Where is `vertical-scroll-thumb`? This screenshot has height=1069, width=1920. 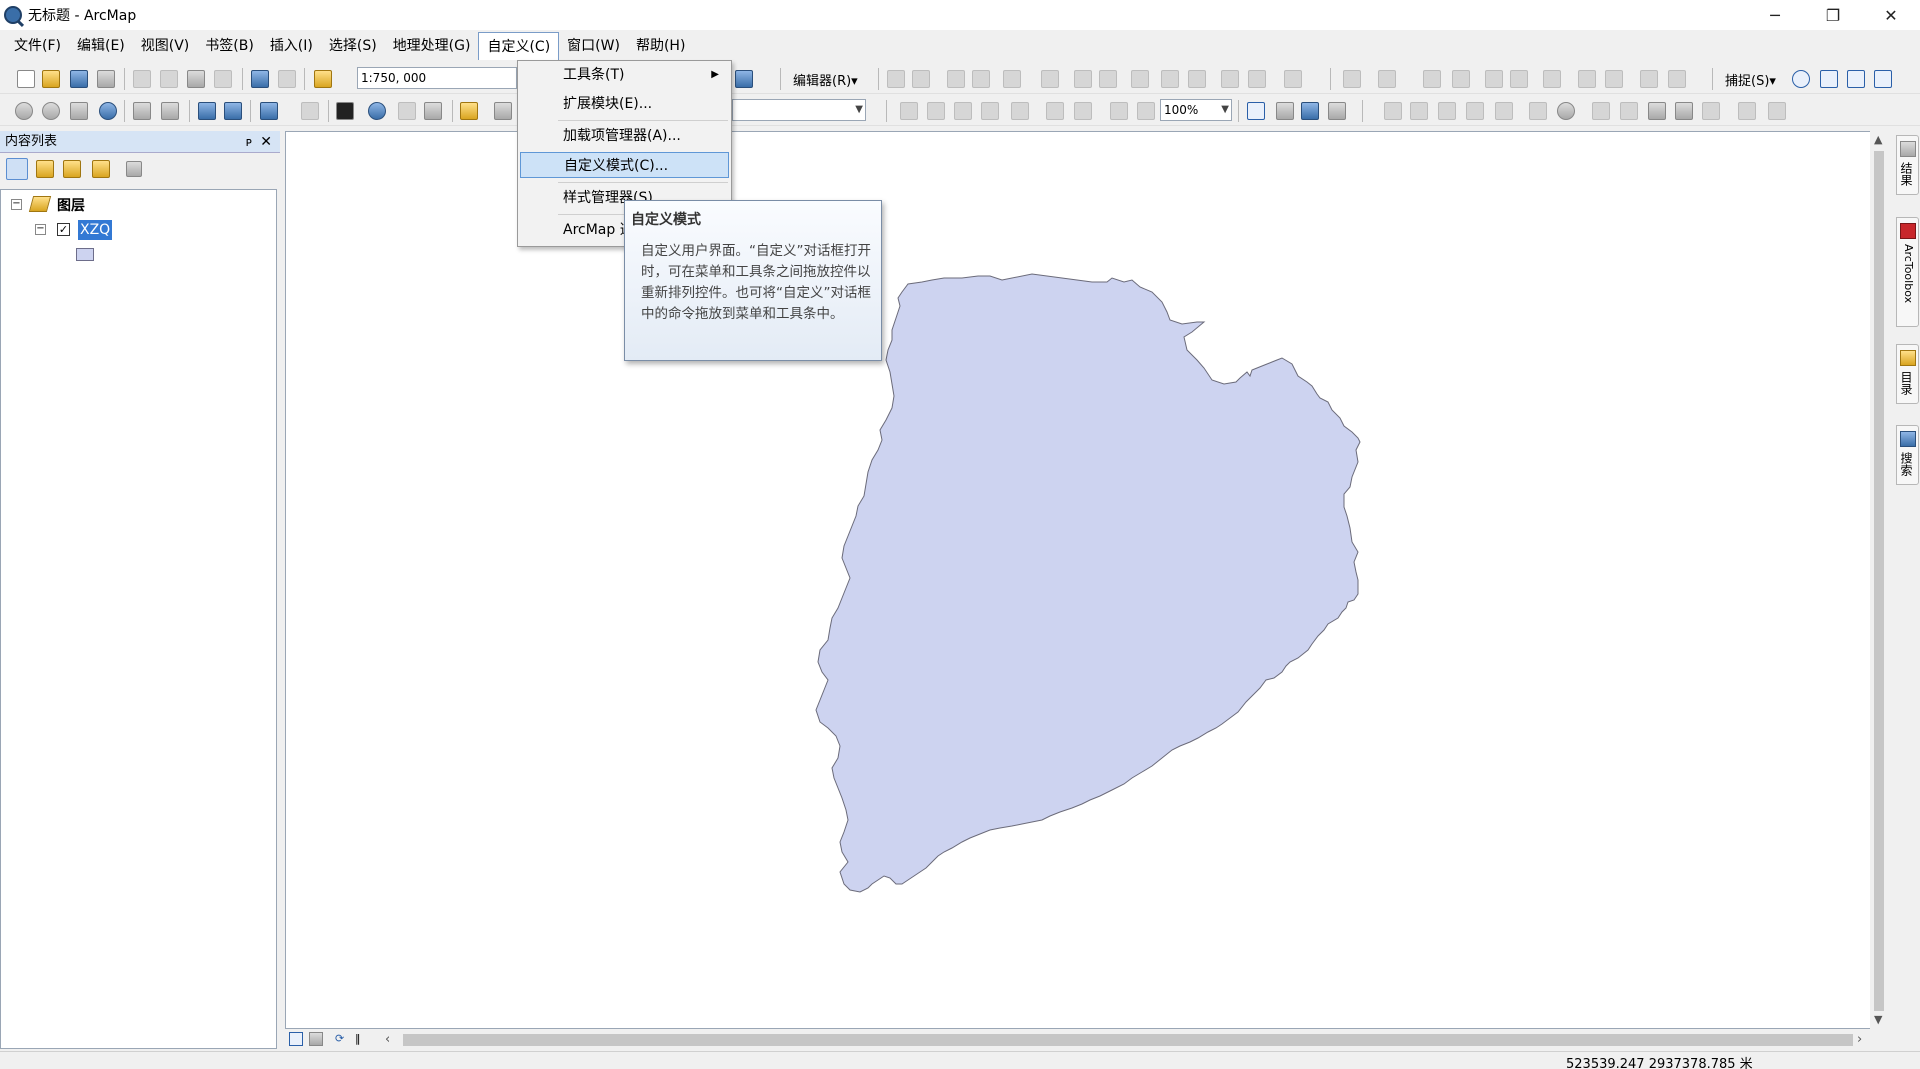 vertical-scroll-thumb is located at coordinates (1879, 581).